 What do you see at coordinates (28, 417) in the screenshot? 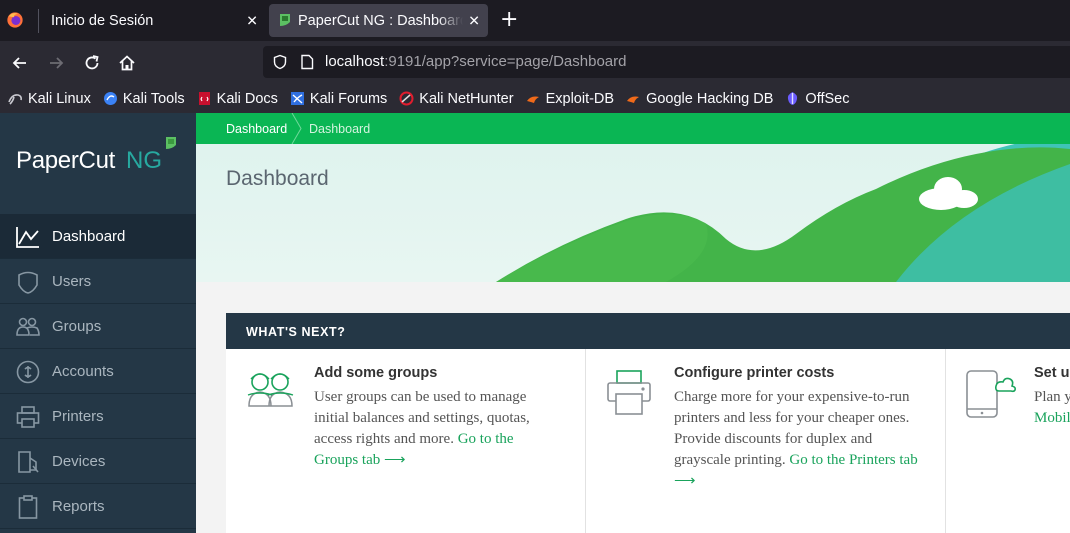
I see `printer-icon` at bounding box center [28, 417].